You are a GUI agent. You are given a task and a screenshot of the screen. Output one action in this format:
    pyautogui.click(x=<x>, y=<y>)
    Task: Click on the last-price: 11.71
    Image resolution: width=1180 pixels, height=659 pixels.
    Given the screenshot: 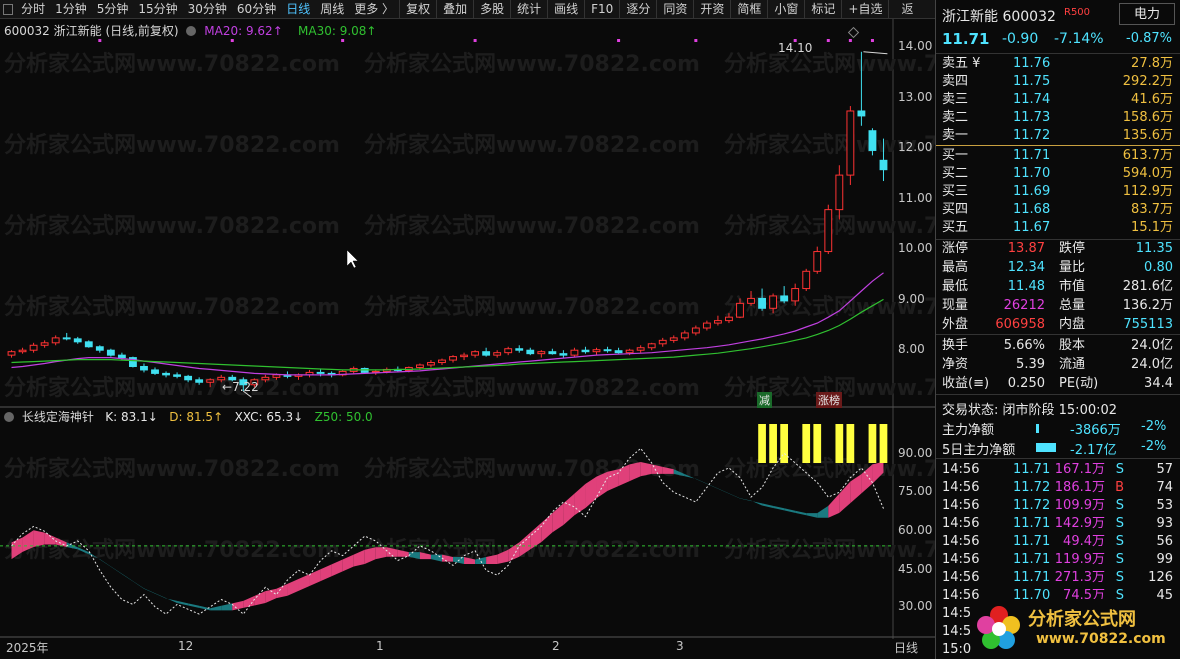 What is the action you would take?
    pyautogui.click(x=966, y=39)
    